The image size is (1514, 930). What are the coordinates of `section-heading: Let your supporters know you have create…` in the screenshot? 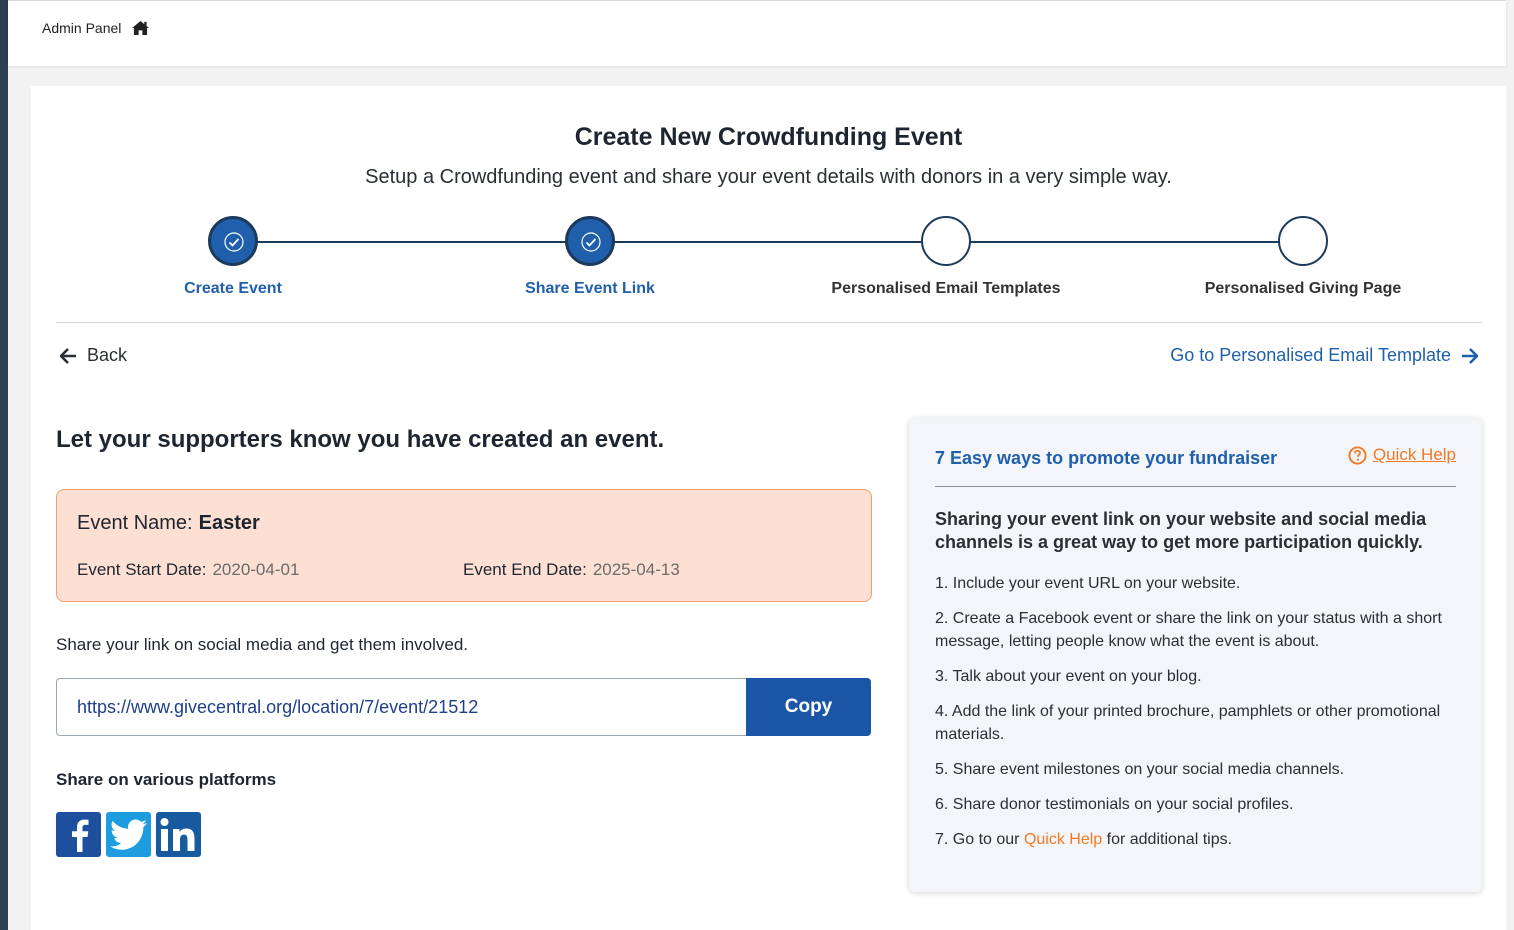 It's located at (360, 439).